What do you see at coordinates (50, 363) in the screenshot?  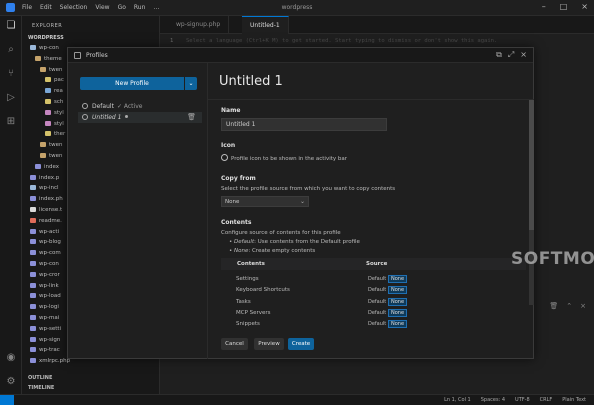 I see `tree-item: xmlrpc.php` at bounding box center [50, 363].